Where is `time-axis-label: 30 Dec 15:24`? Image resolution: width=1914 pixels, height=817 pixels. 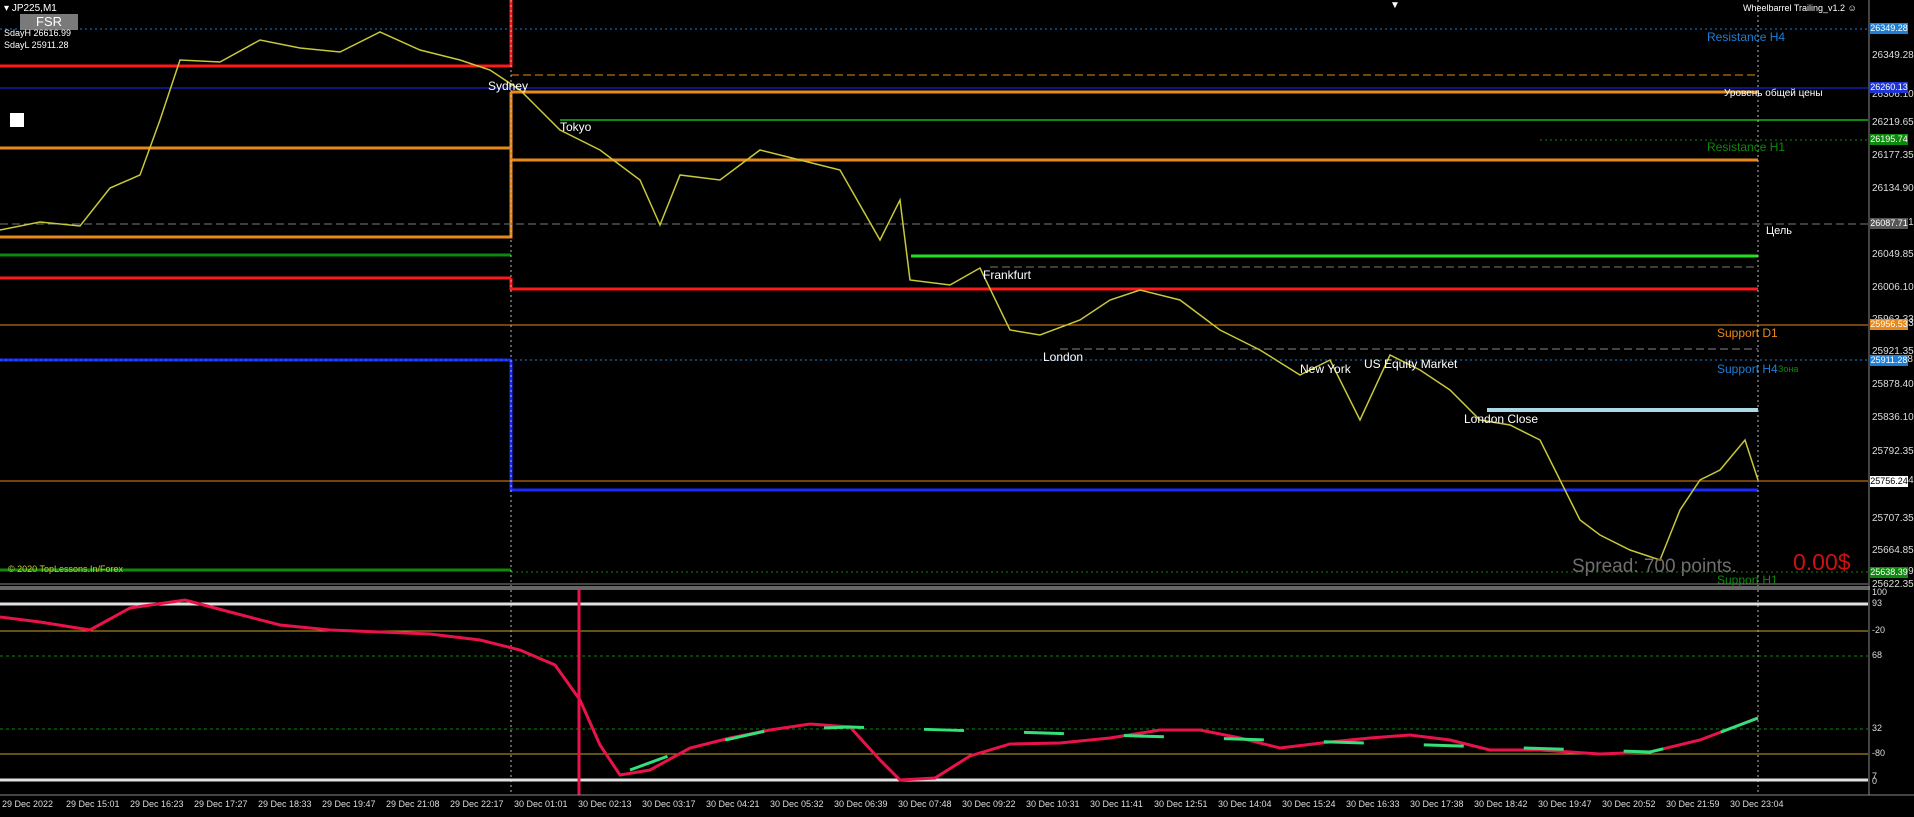
time-axis-label: 30 Dec 15:24 is located at coordinates (1309, 804).